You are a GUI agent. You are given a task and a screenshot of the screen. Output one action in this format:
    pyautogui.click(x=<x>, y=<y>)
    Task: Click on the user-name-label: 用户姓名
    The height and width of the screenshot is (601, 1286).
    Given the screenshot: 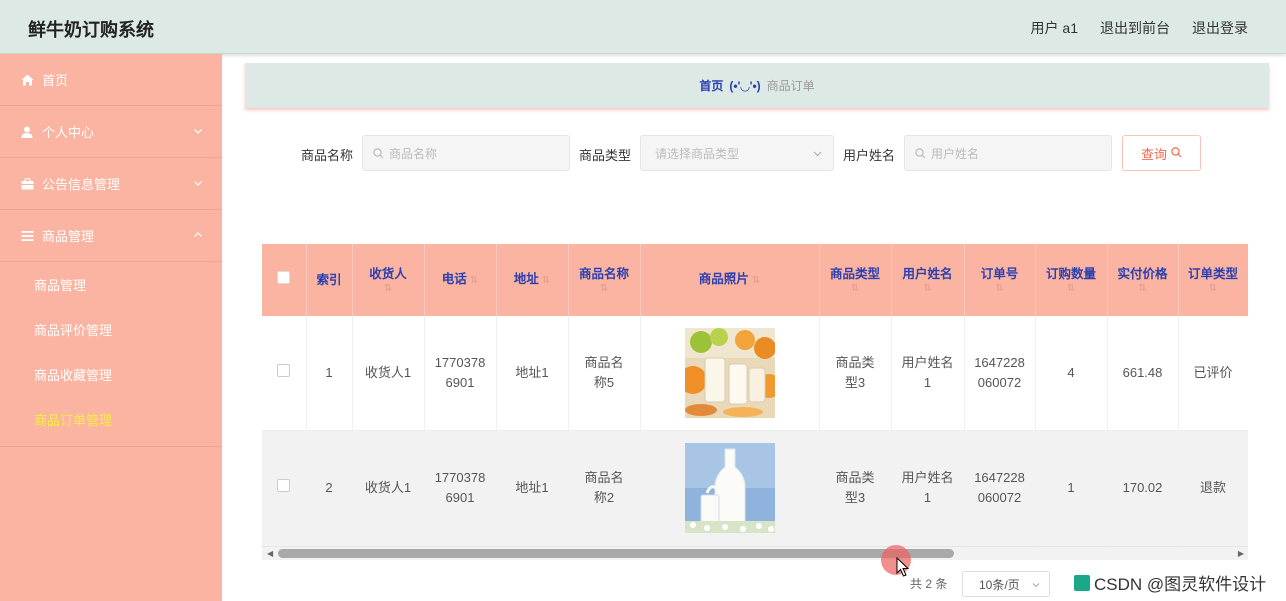 What is the action you would take?
    pyautogui.click(x=869, y=155)
    